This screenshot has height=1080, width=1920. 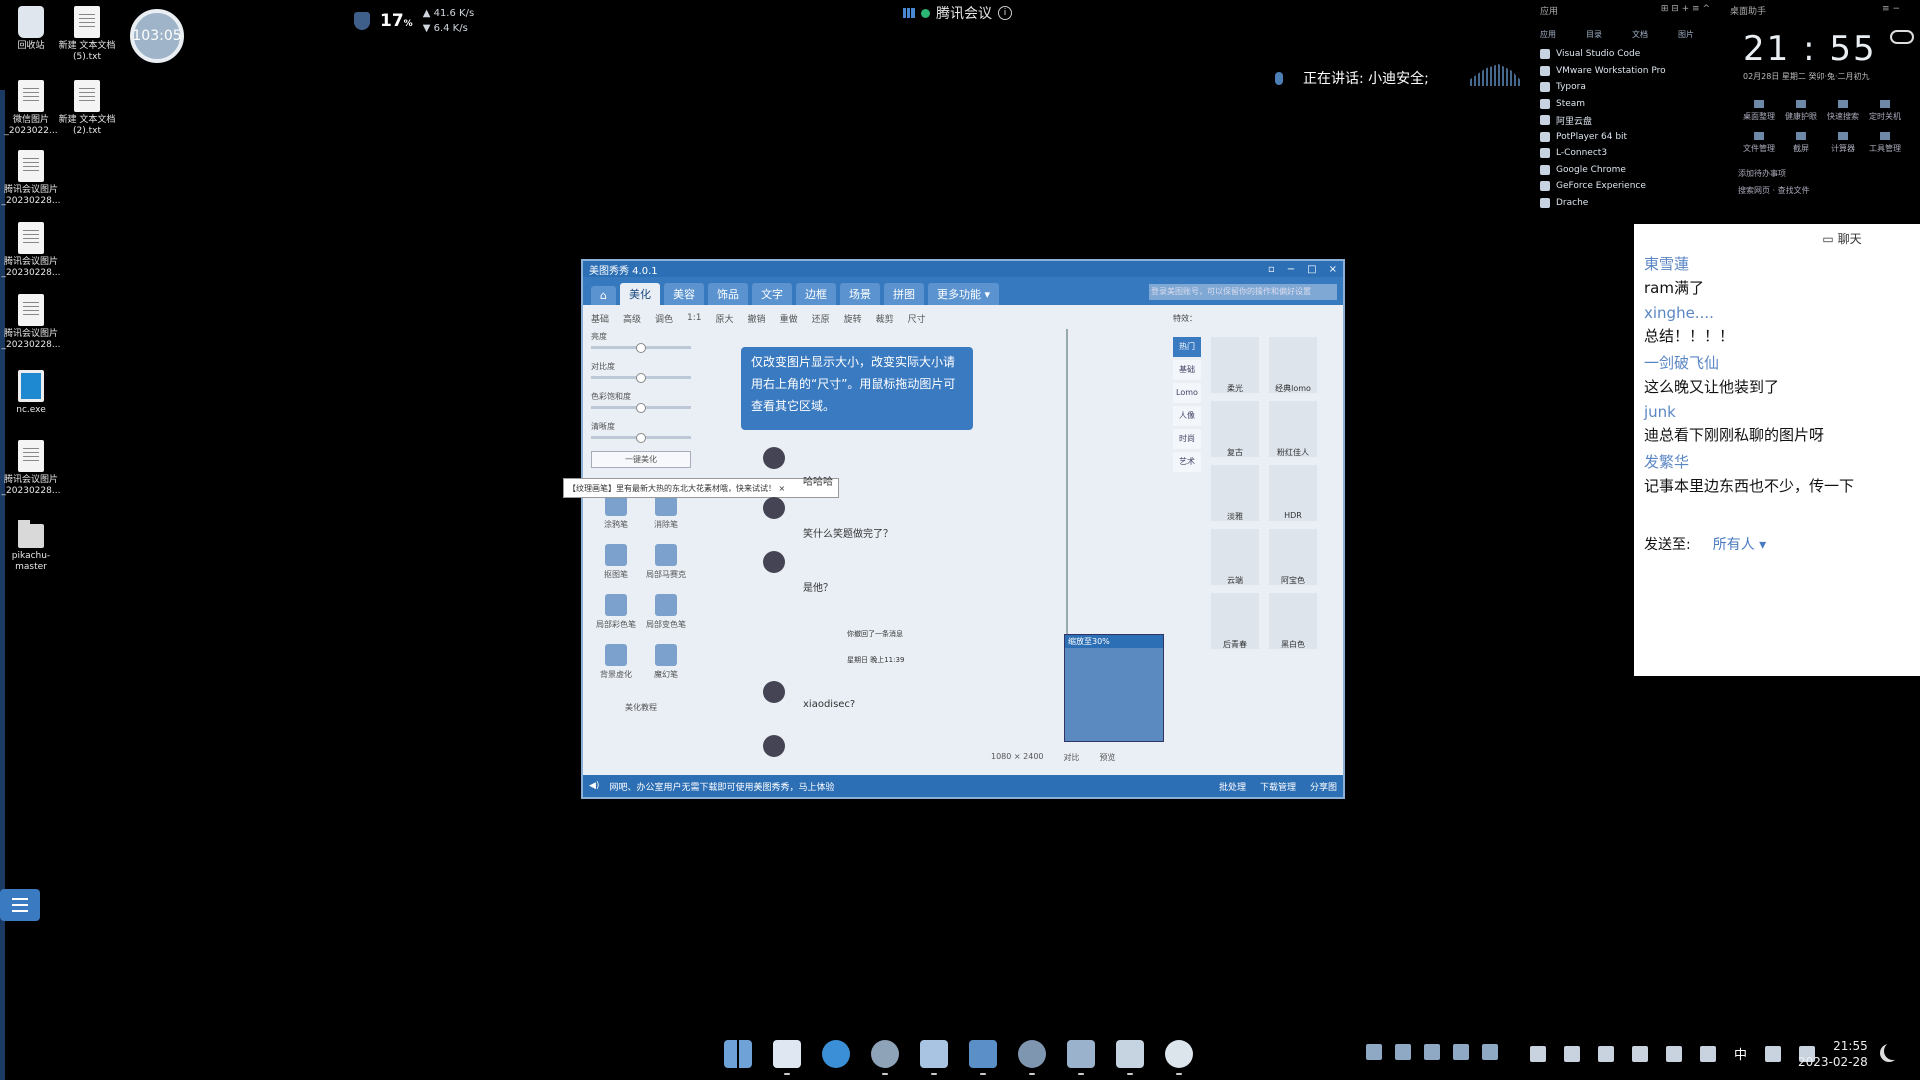 What do you see at coordinates (1403, 1052) in the screenshot?
I see `shield-tray-icon` at bounding box center [1403, 1052].